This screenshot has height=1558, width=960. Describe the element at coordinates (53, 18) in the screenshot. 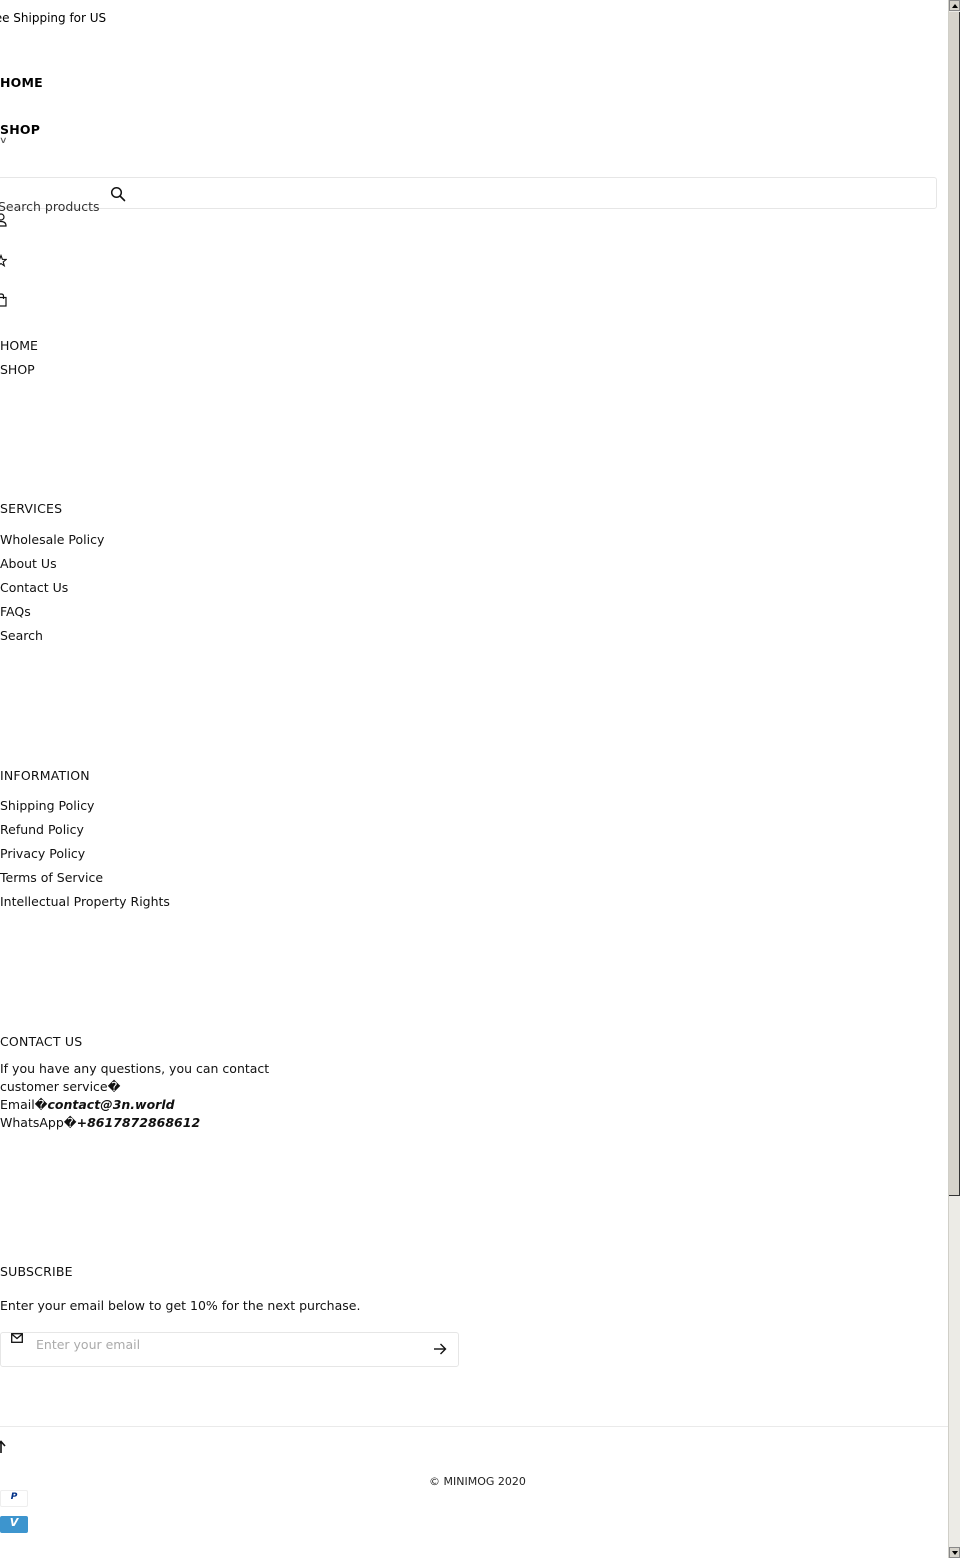

I see `announcement-bar: Free Shipping for US` at that location.